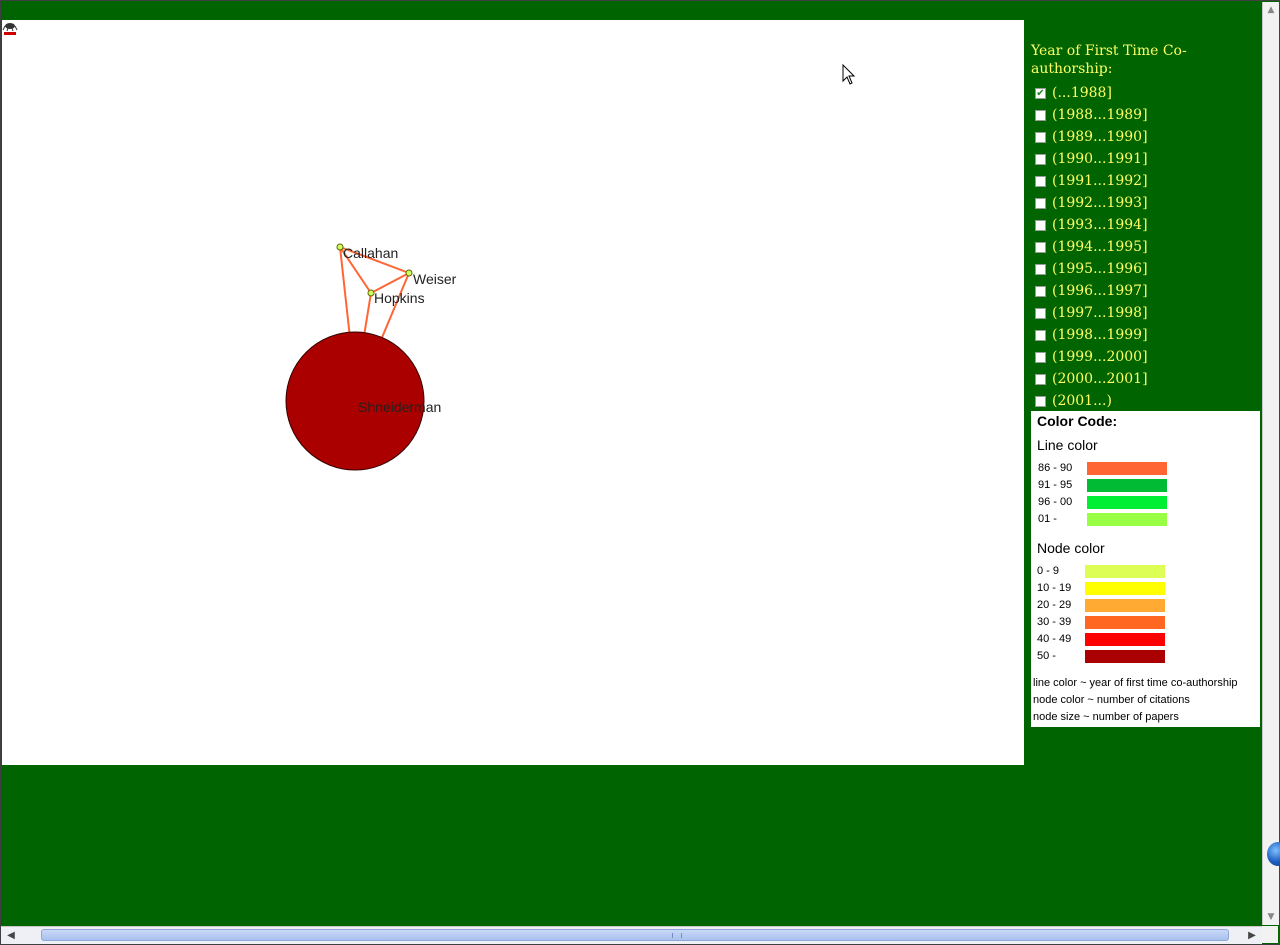  I want to click on year-filter-item: (1989...1990], so click(1146, 137).